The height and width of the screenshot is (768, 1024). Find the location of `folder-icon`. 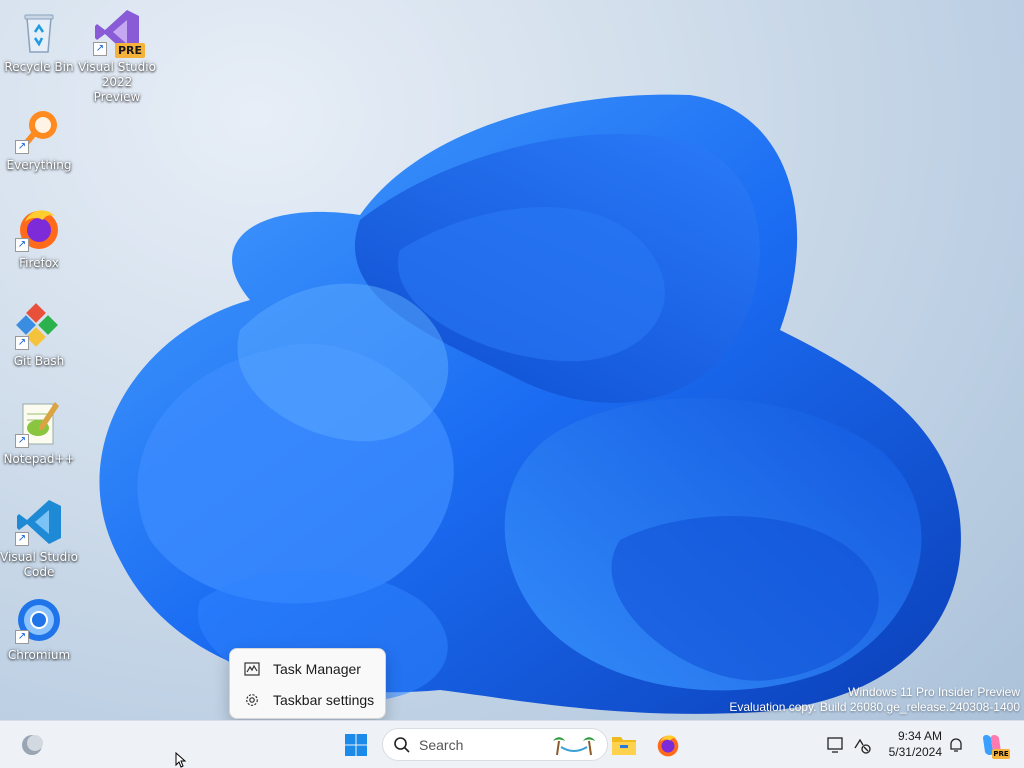

folder-icon is located at coordinates (624, 746).